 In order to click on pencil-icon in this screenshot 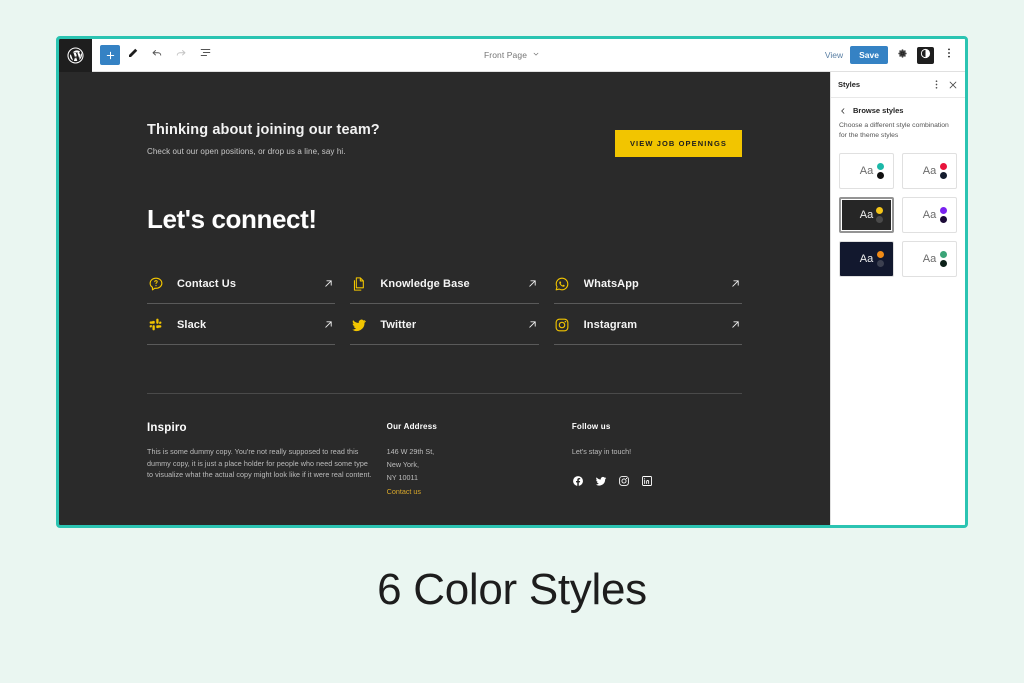, I will do `click(133, 55)`.